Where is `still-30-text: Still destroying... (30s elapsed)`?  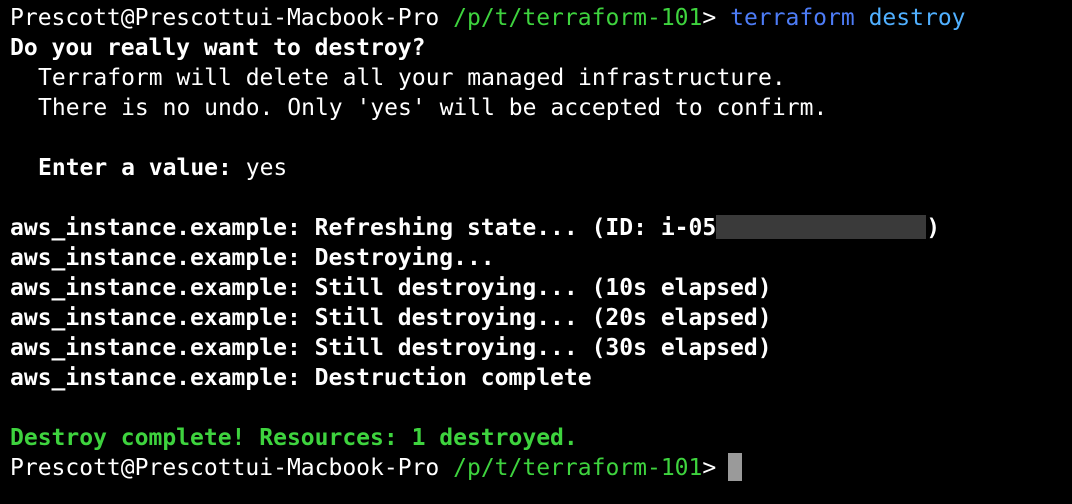 still-30-text: Still destroying... (30s elapsed) is located at coordinates (536, 348).